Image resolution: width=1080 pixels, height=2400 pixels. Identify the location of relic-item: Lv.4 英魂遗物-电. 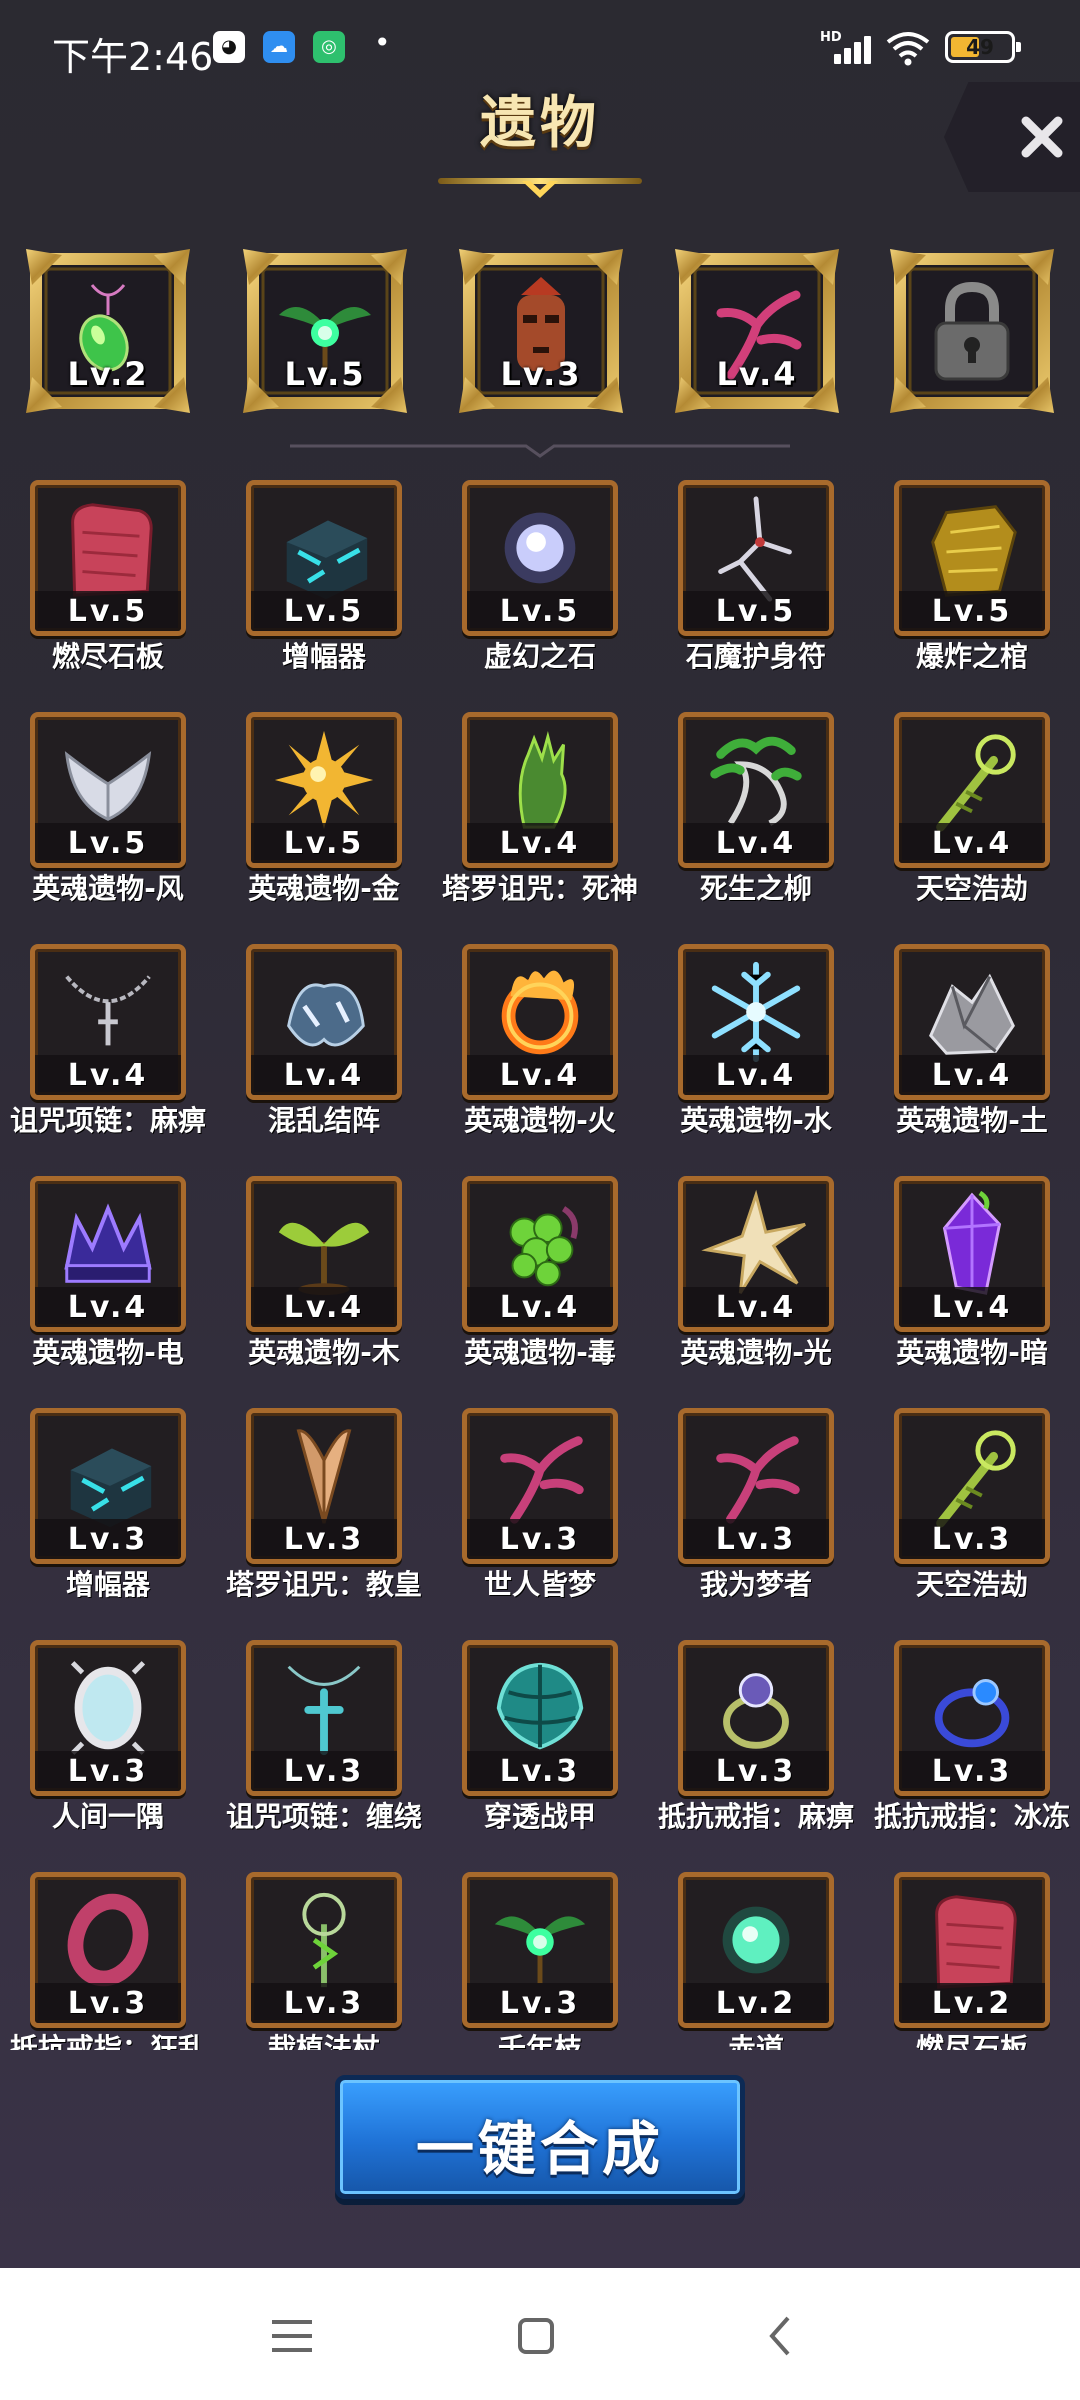
(100, 1292).